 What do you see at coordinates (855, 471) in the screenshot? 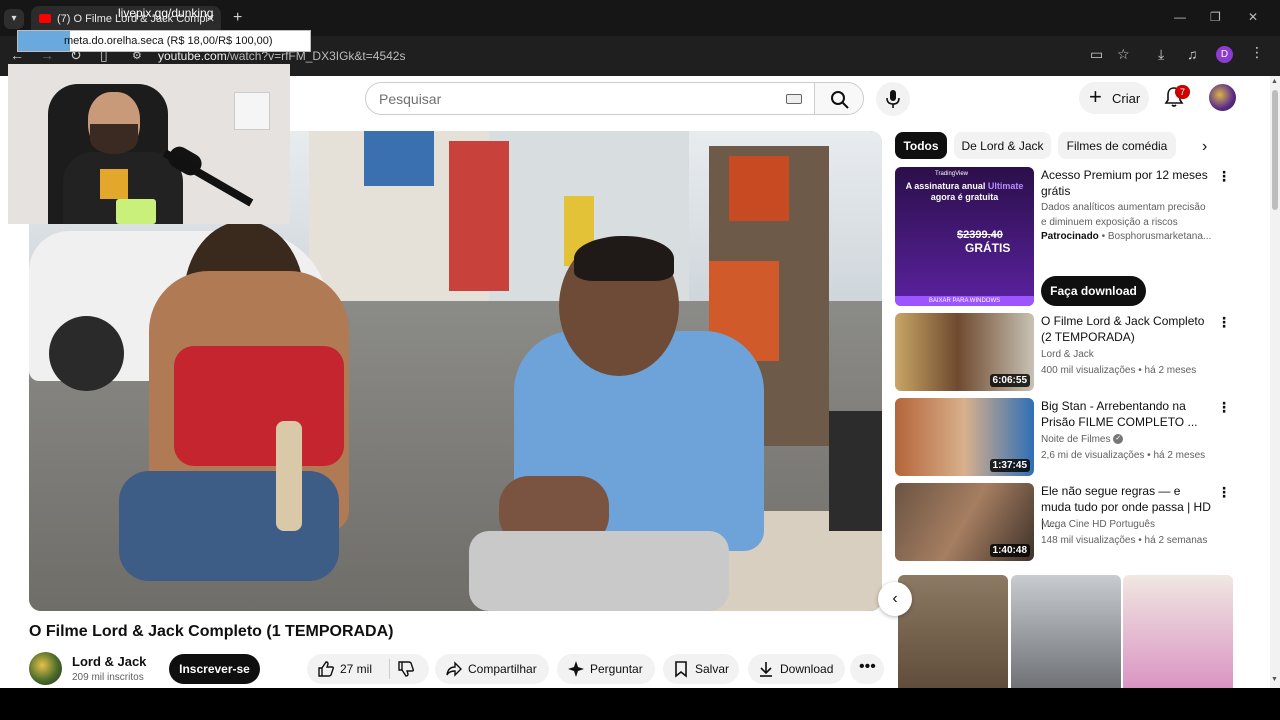
I see `scene-bin` at bounding box center [855, 471].